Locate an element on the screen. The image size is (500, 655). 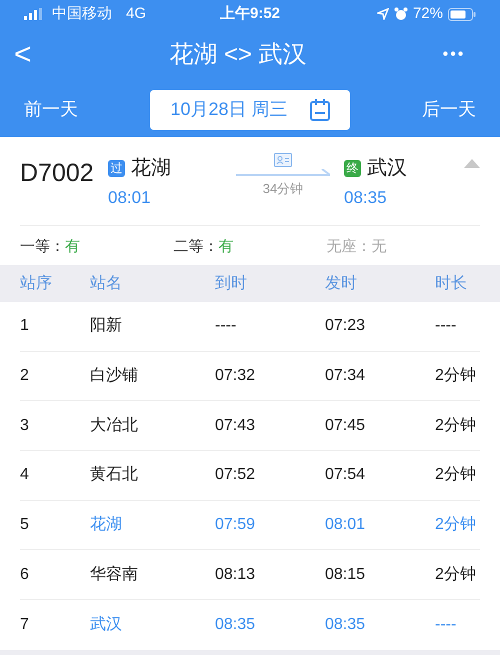
table-cell-text: 07:43 is located at coordinates (235, 426).